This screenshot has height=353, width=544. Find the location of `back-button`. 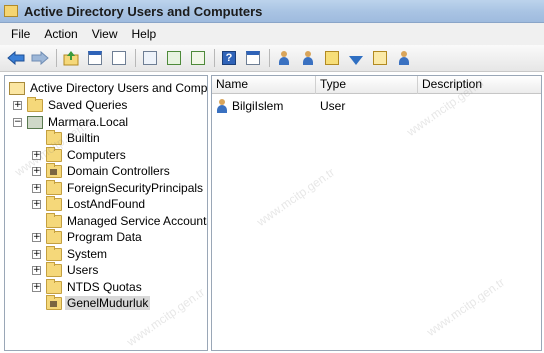

back-button is located at coordinates (16, 58).